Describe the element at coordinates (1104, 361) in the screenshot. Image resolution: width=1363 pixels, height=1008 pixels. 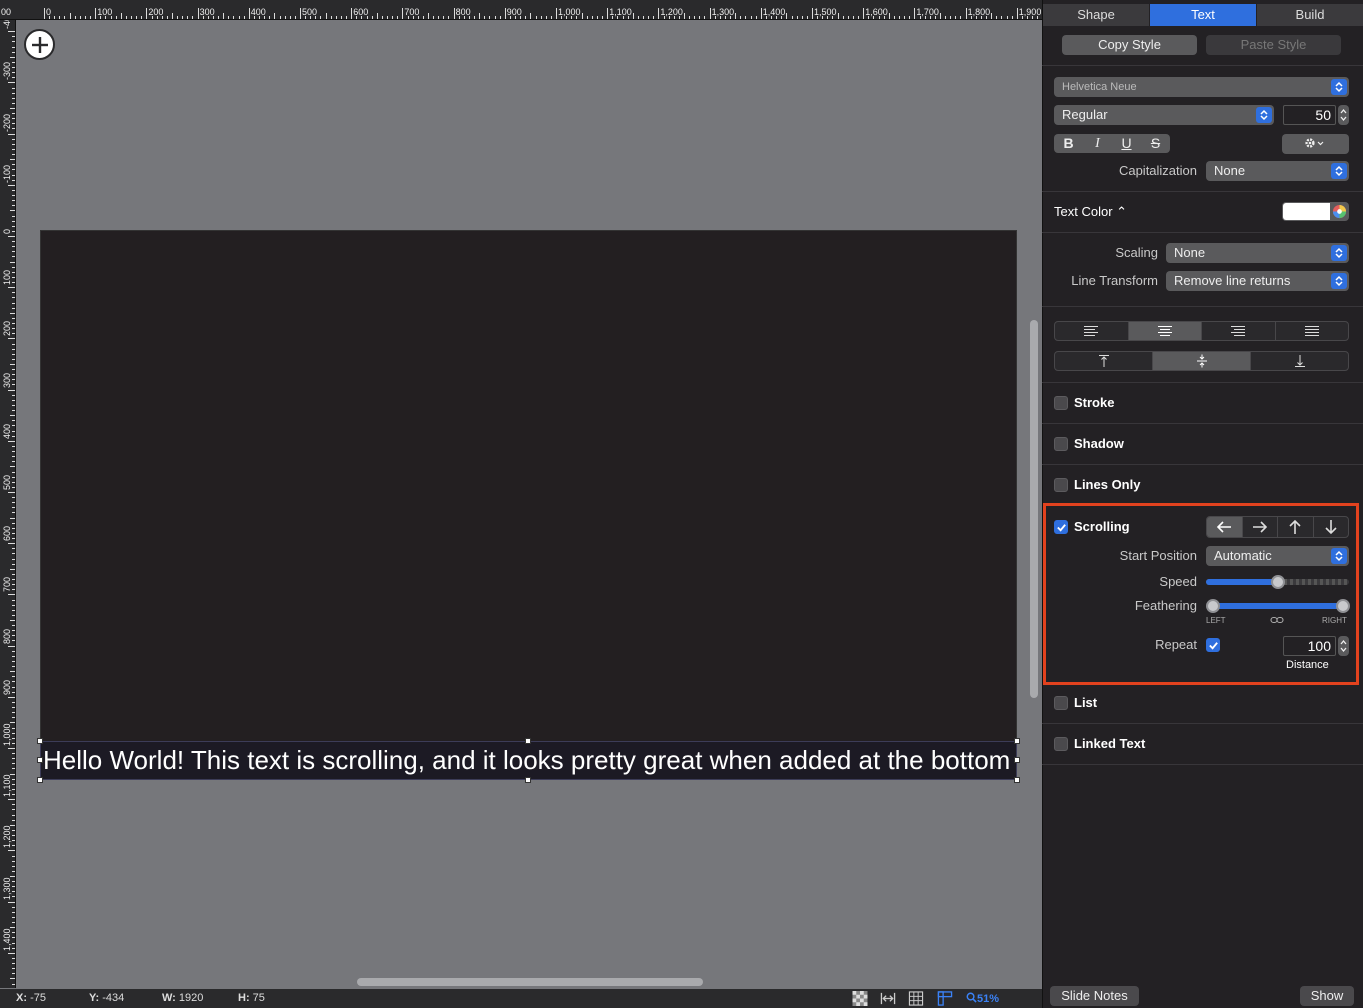
I see `align-top-button` at that location.